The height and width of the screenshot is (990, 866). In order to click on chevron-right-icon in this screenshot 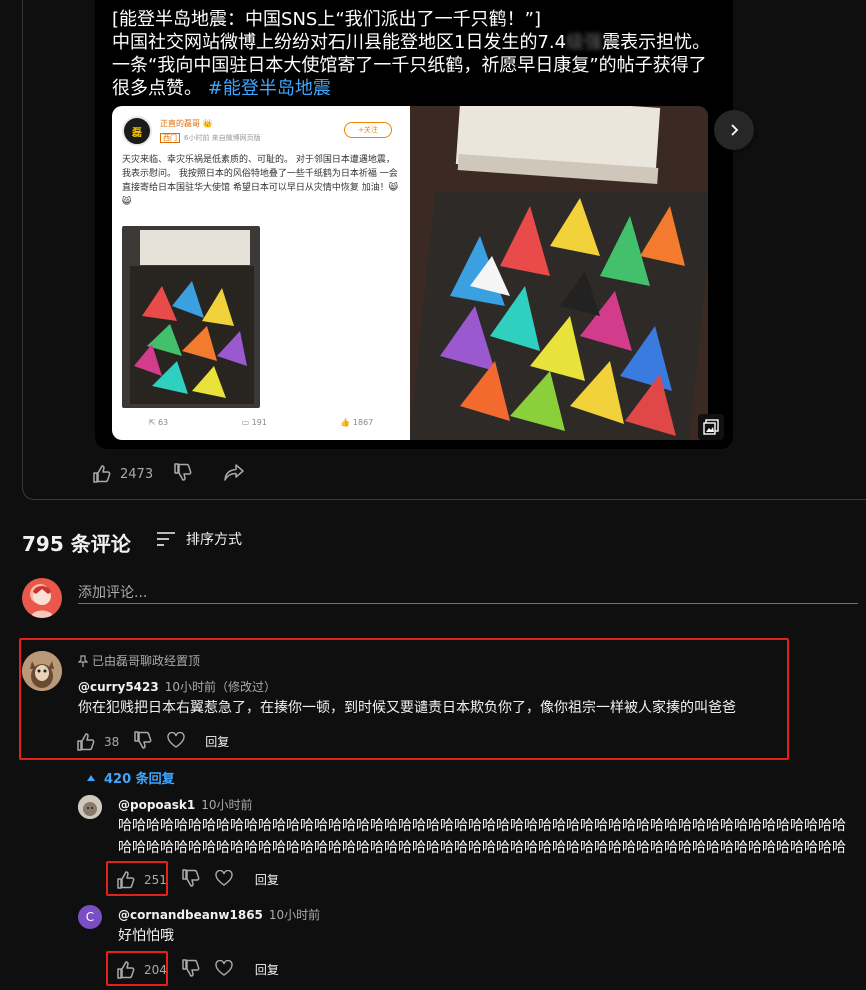, I will do `click(735, 130)`.